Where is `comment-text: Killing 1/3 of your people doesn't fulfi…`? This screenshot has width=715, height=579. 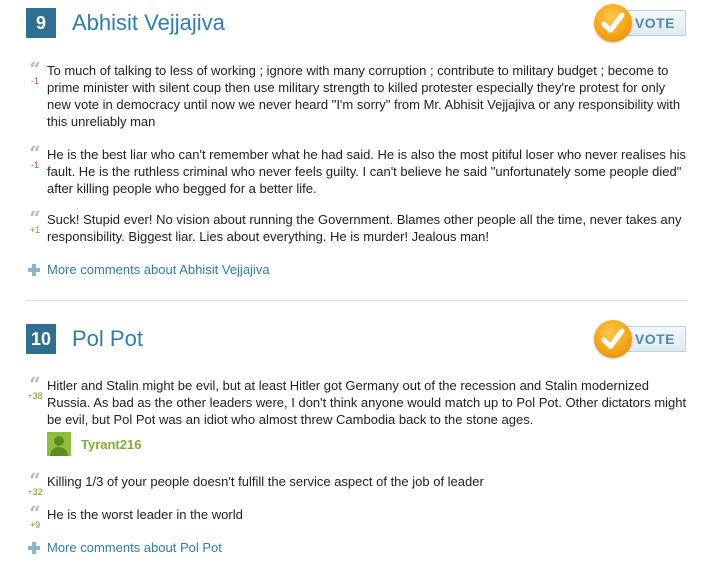 comment-text: Killing 1/3 of your people doesn't fulfi… is located at coordinates (265, 481).